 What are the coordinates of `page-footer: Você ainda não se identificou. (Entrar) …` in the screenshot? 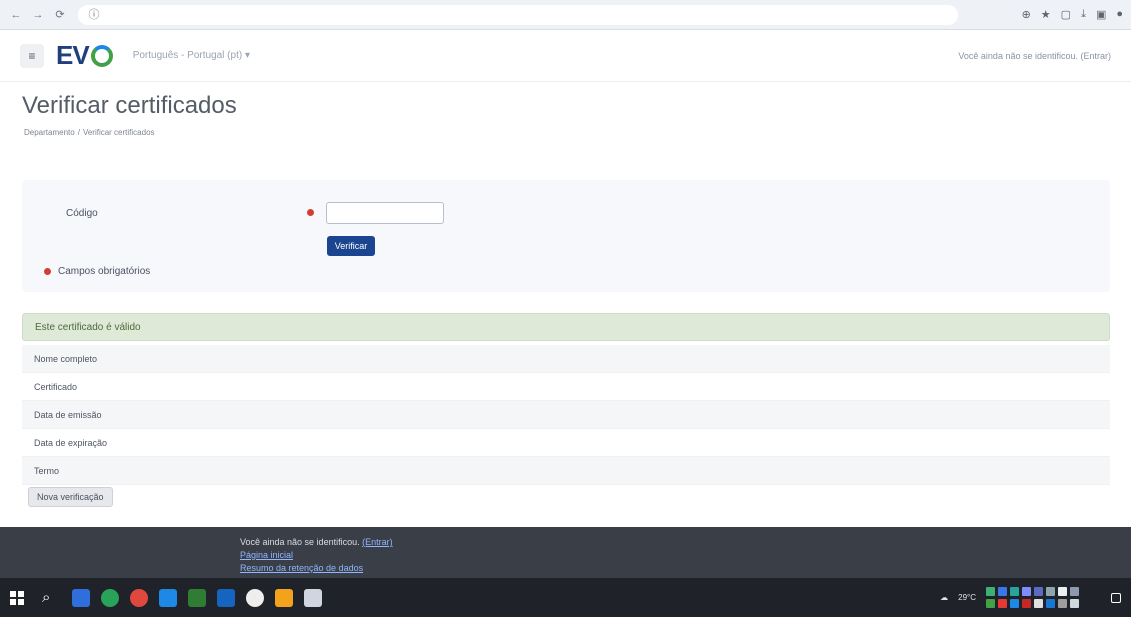 It's located at (565, 552).